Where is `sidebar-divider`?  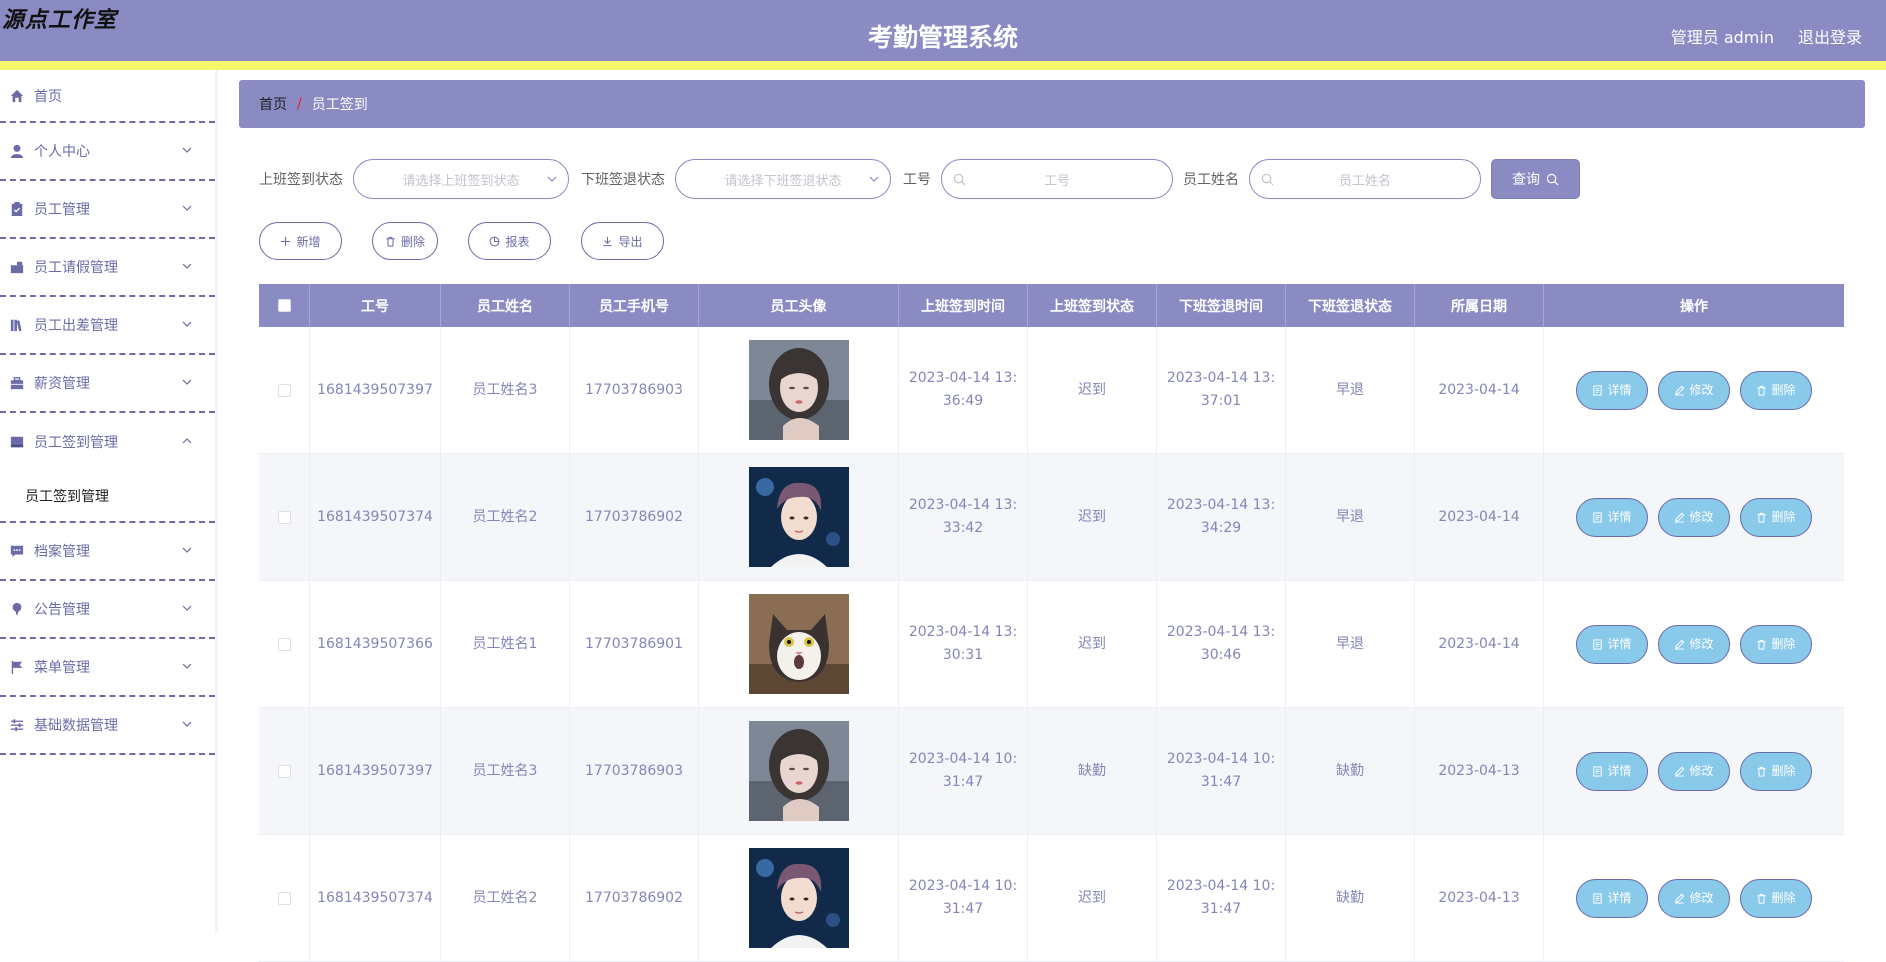
sidebar-divider is located at coordinates (216, 501).